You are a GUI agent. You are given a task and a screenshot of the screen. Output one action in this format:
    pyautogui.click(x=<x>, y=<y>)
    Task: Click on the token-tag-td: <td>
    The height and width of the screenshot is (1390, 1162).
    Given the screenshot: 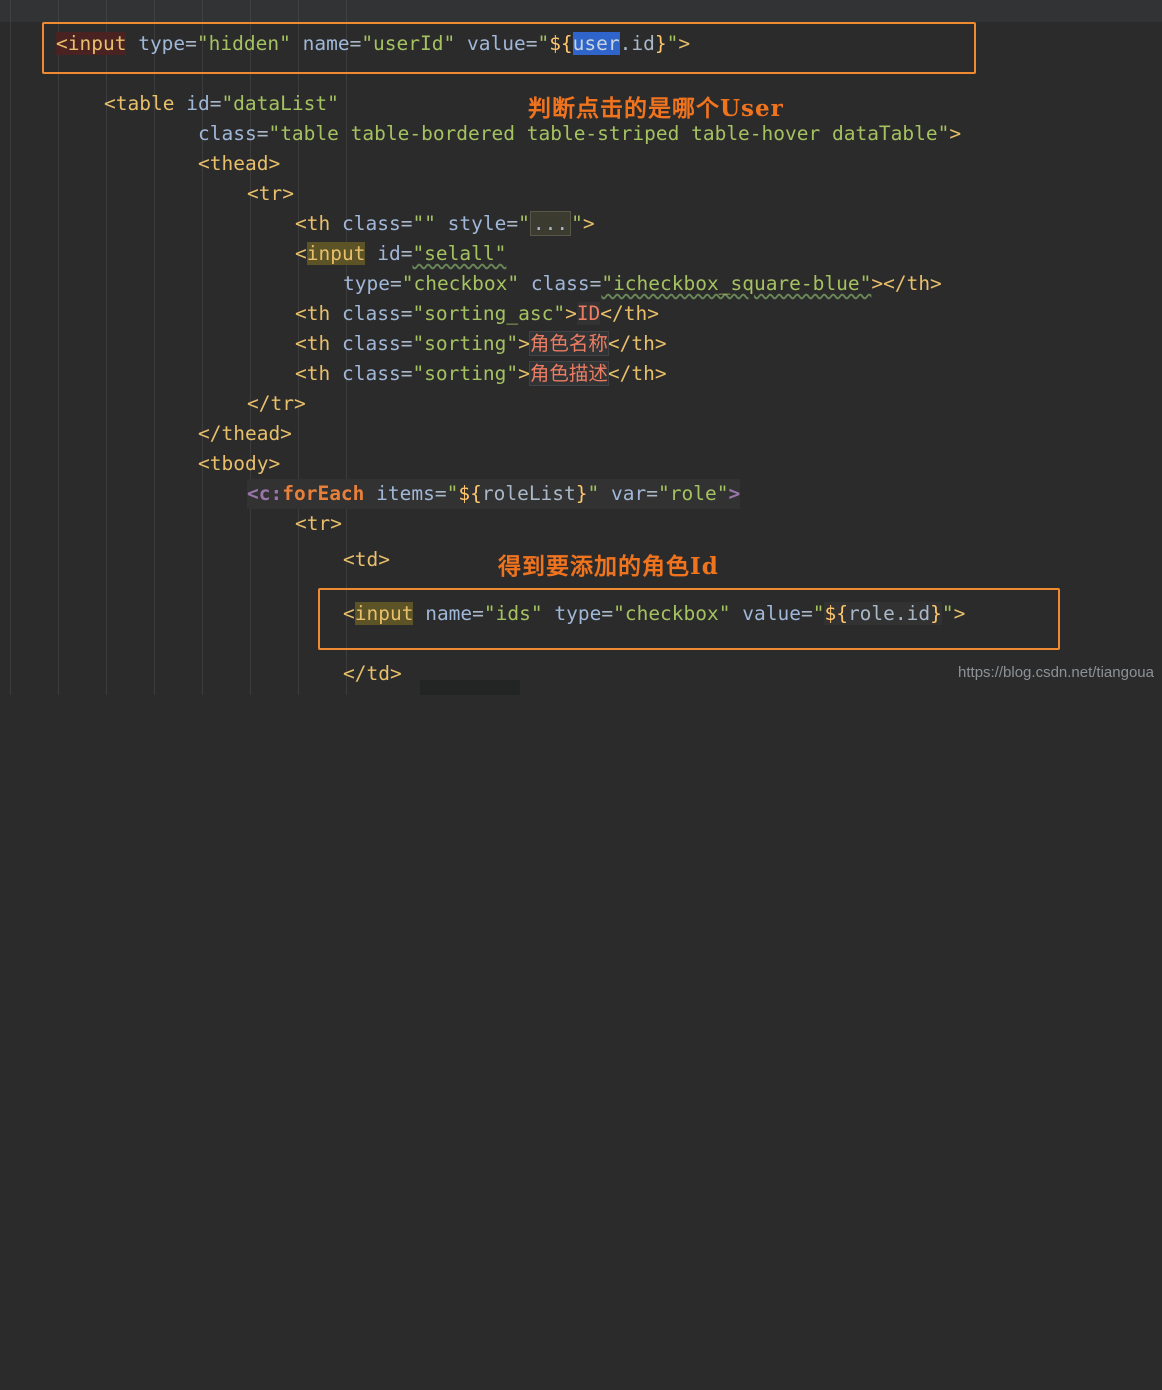 What is the action you would take?
    pyautogui.click(x=366, y=559)
    